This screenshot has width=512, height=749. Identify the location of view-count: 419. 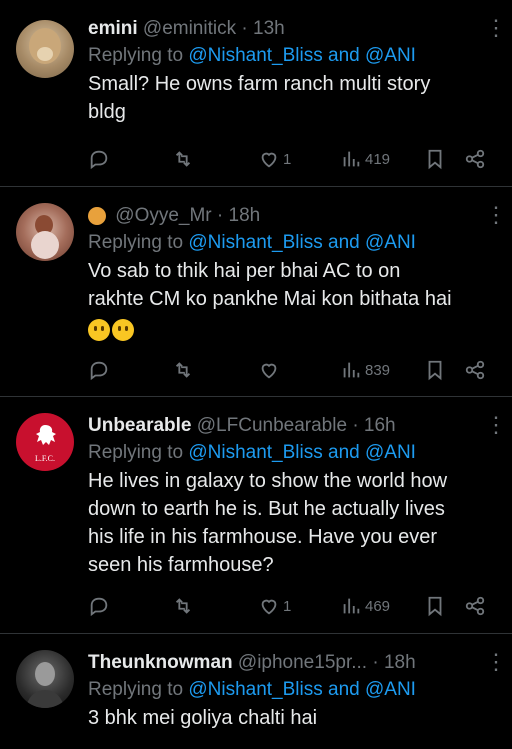
(378, 159).